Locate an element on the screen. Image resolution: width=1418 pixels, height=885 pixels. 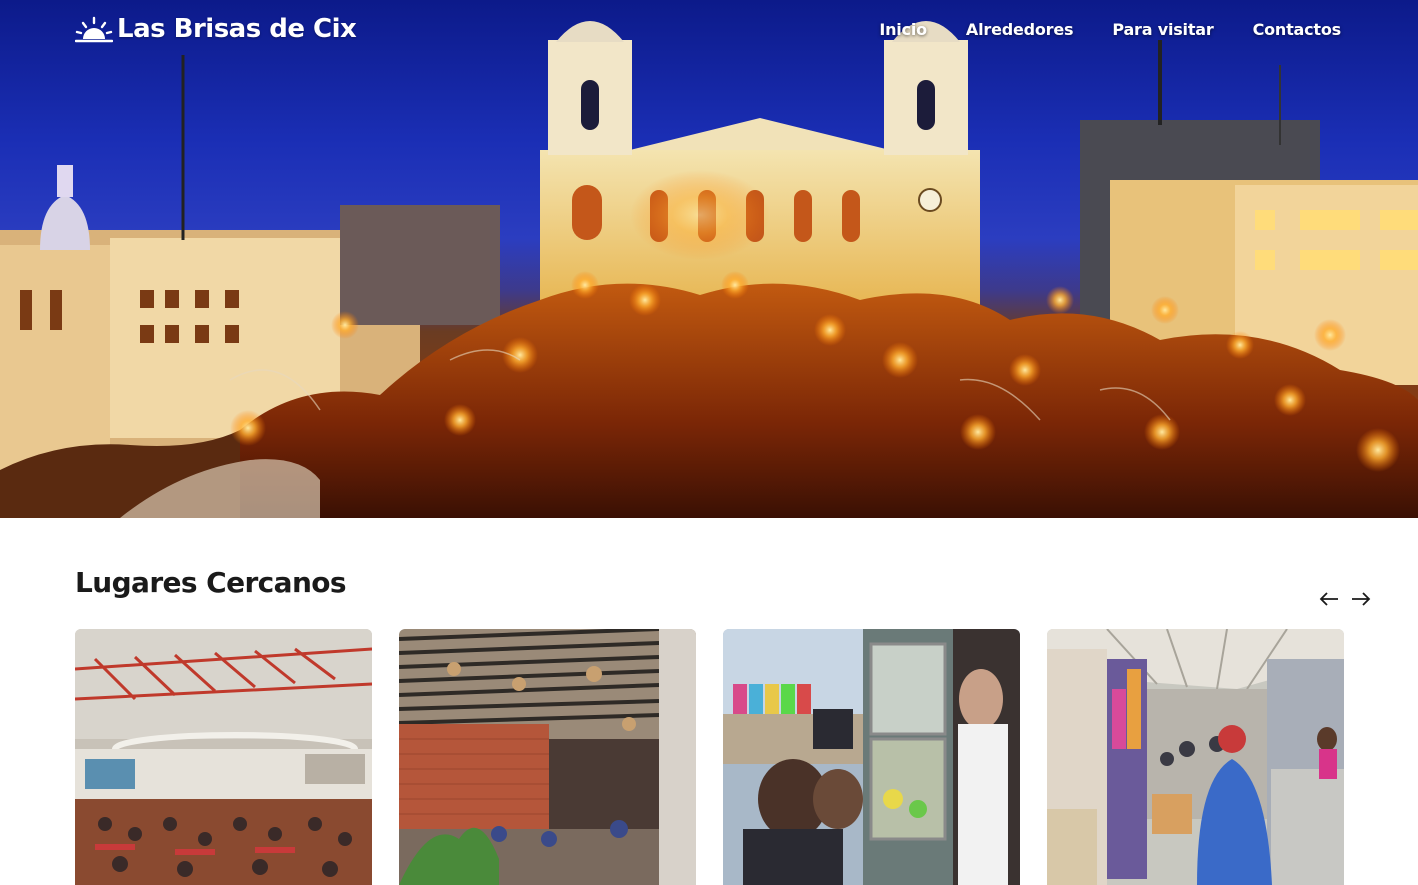
food-court-photo is located at coordinates (223, 757).